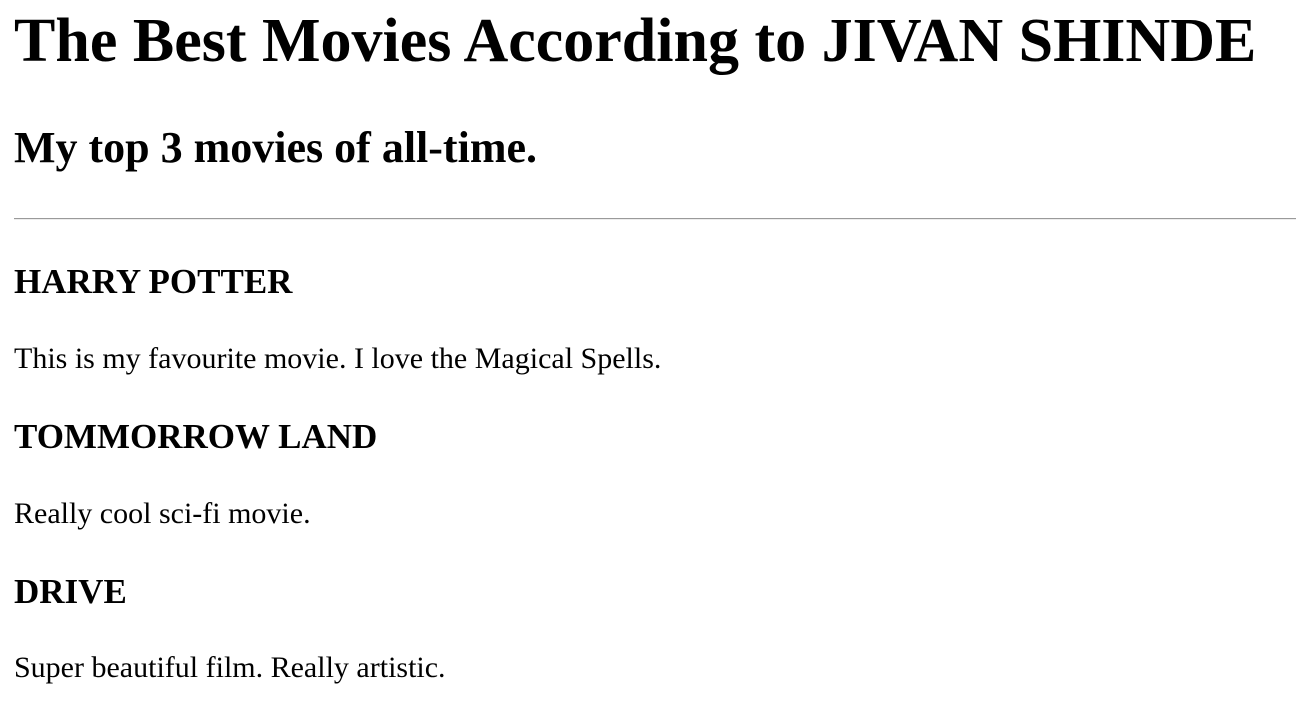 The image size is (1296, 728). I want to click on movie-description-tommorrow-land: Really cool sci-fi movie., so click(162, 513).